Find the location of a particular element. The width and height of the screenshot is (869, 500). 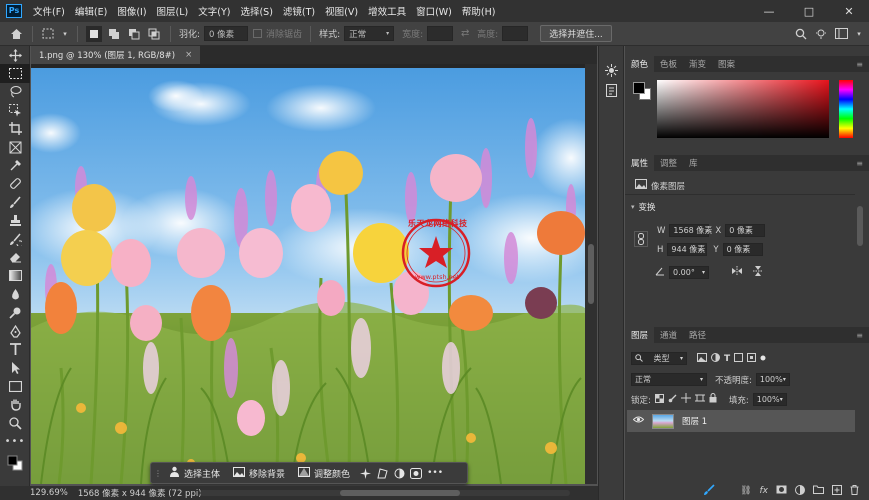

clone-stamp-tool-icon is located at coordinates (15, 221).